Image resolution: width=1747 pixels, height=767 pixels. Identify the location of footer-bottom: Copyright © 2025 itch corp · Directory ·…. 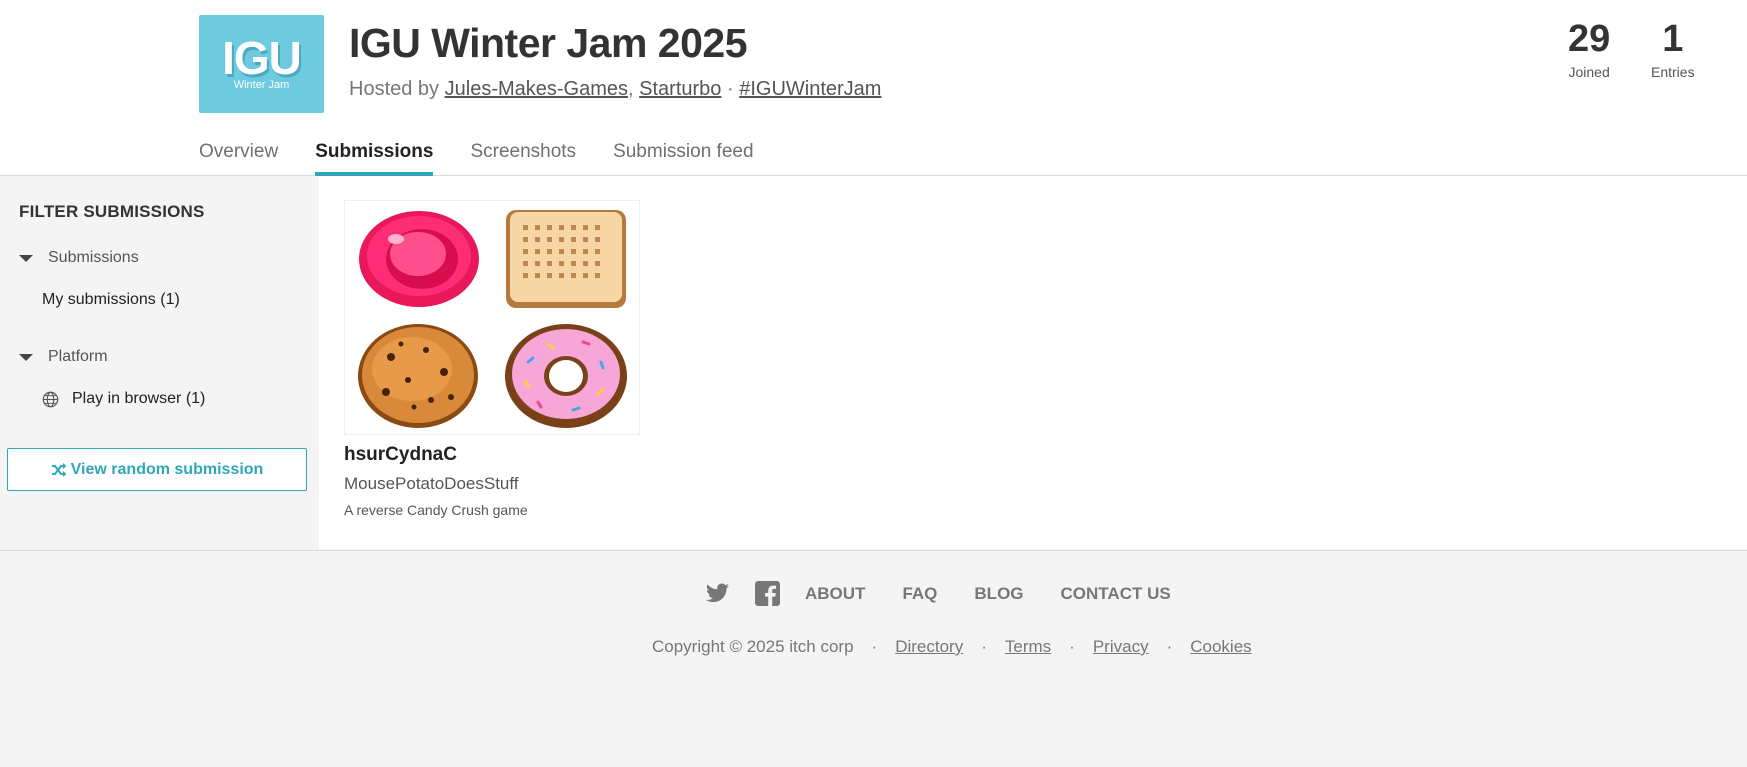
(952, 647).